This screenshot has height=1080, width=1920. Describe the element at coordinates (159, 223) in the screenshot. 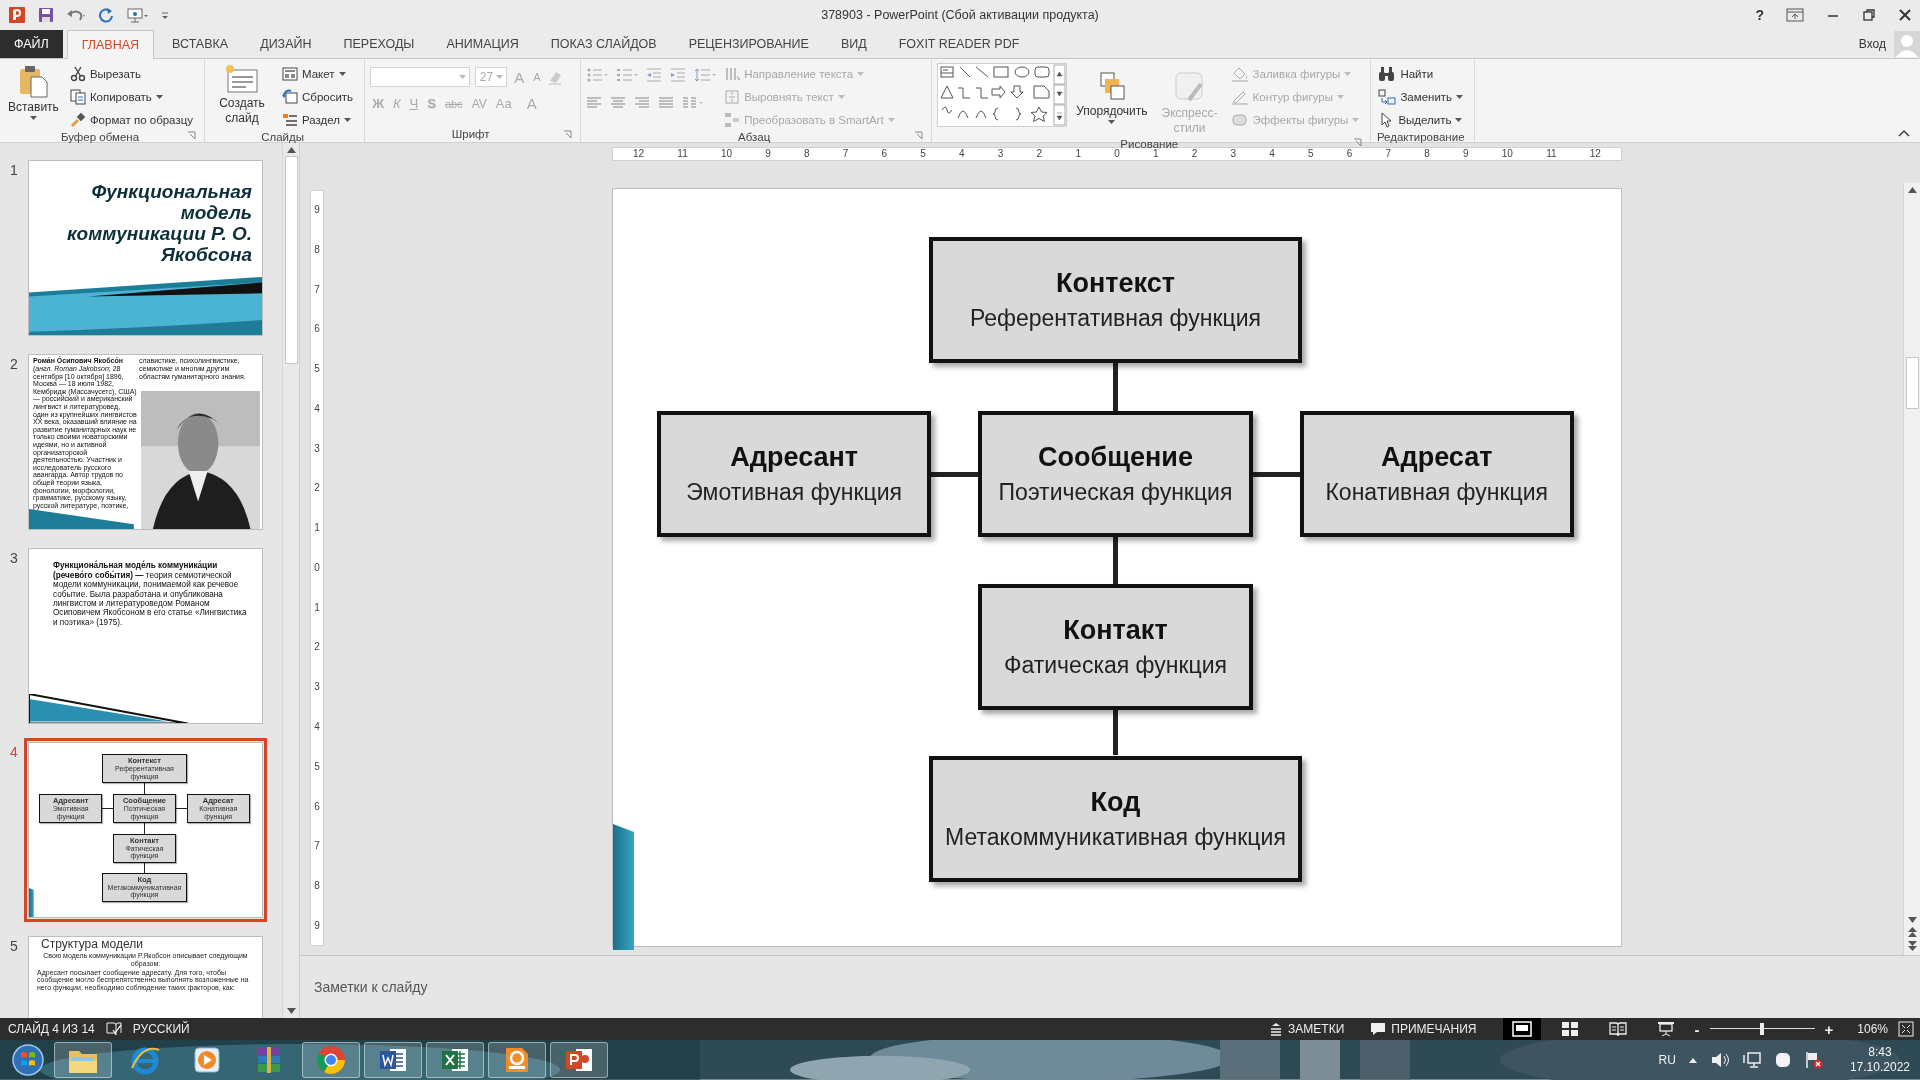

I see `slide-title: Функциональная модель коммуникации Р. О. Якобсона` at that location.